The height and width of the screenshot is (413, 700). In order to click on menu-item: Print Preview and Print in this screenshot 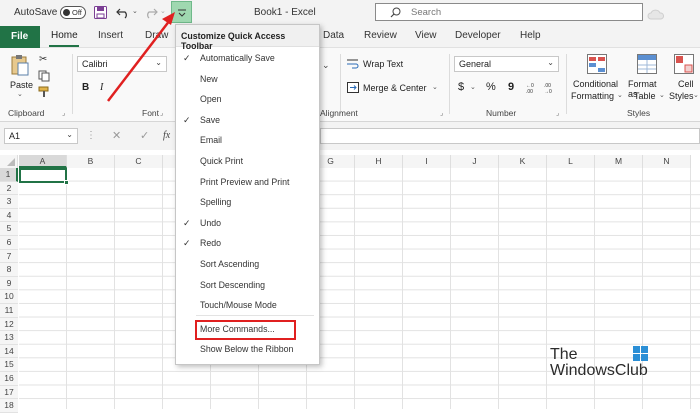, I will do `click(247, 182)`.